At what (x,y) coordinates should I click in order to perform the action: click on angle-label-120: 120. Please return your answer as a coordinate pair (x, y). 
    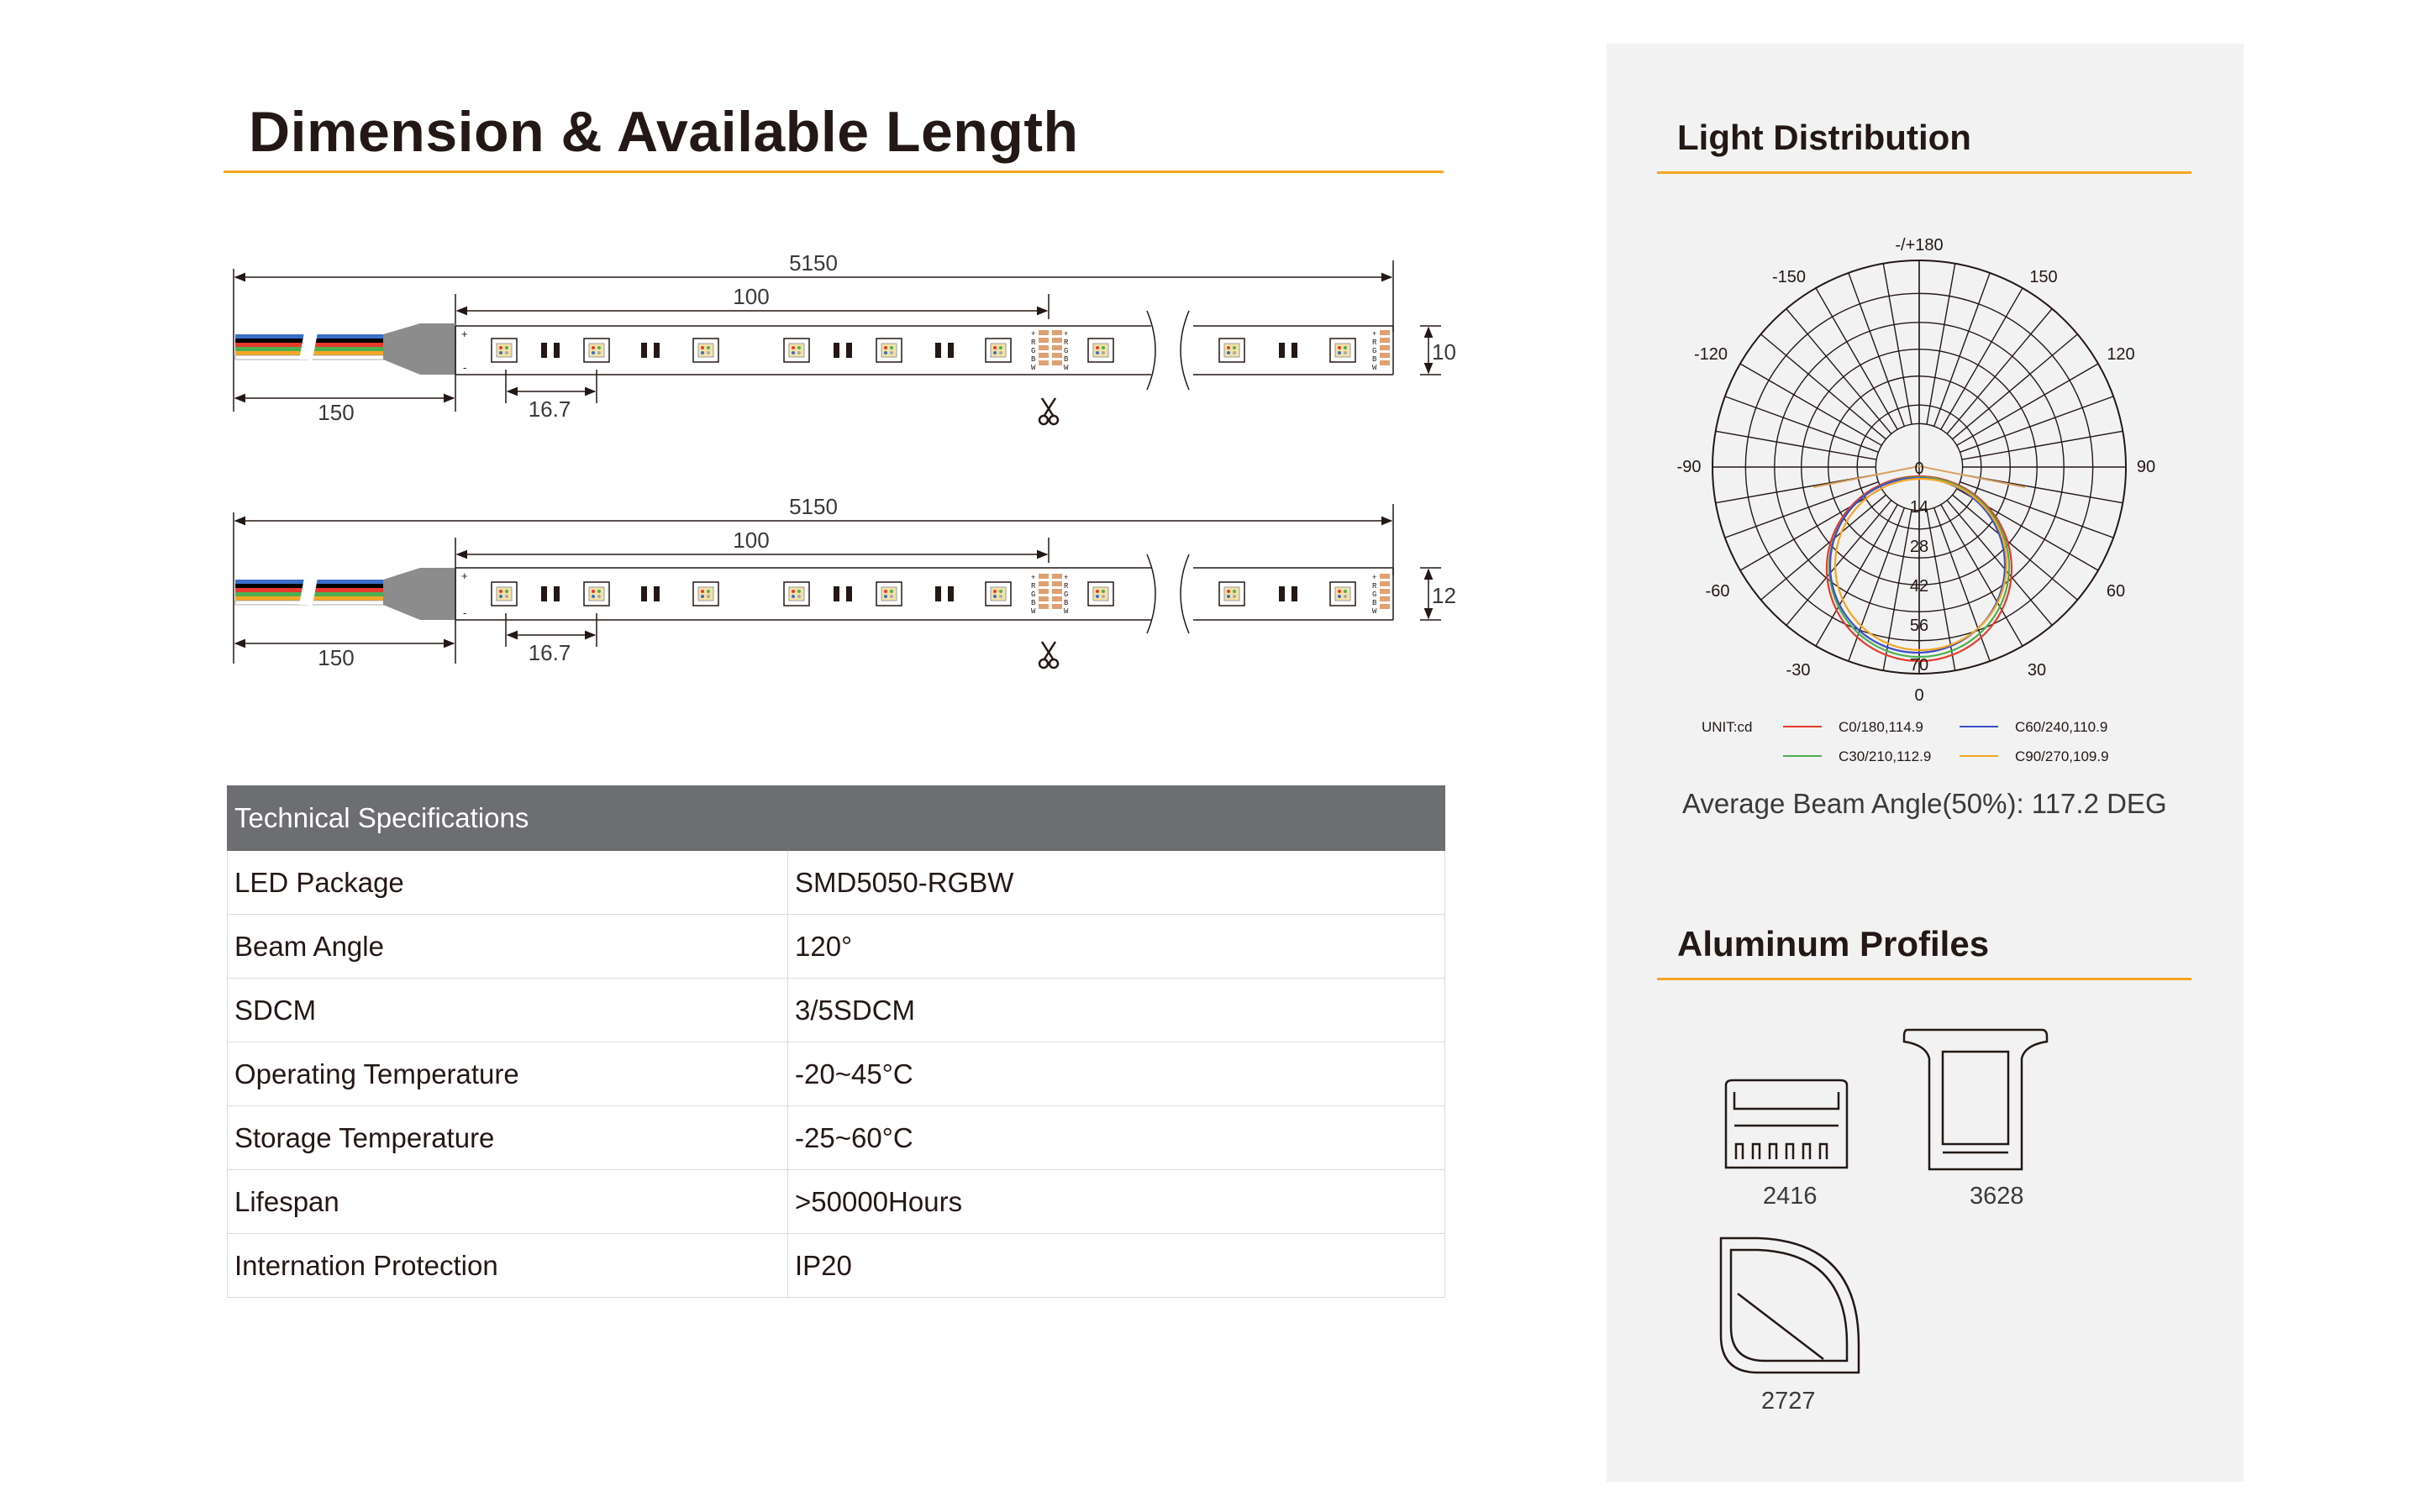
    Looking at the image, I should click on (2120, 354).